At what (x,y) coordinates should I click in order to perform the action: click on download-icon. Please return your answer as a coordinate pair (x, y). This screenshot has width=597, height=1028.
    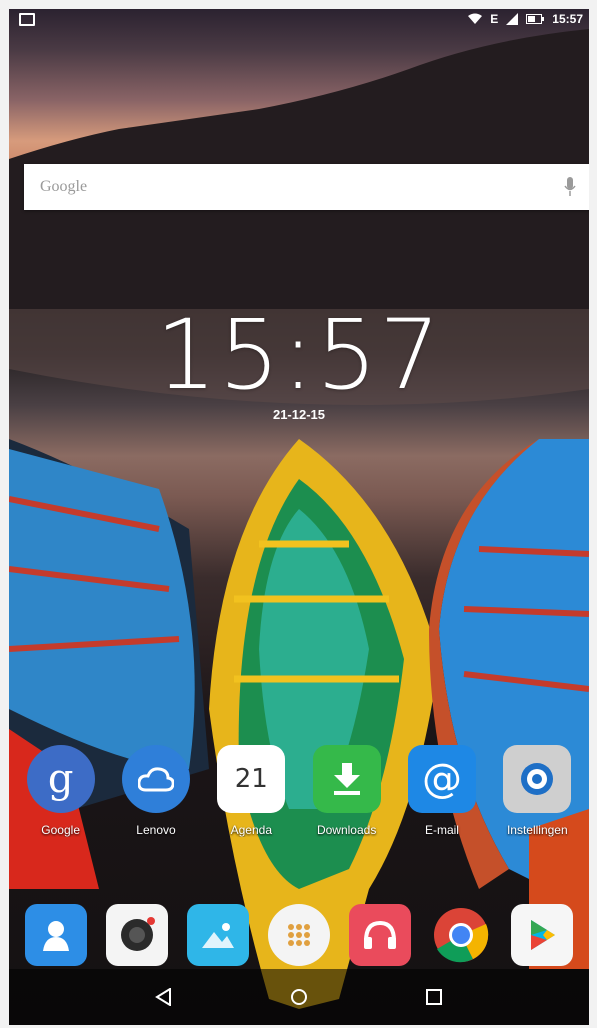
    Looking at the image, I should click on (346, 779).